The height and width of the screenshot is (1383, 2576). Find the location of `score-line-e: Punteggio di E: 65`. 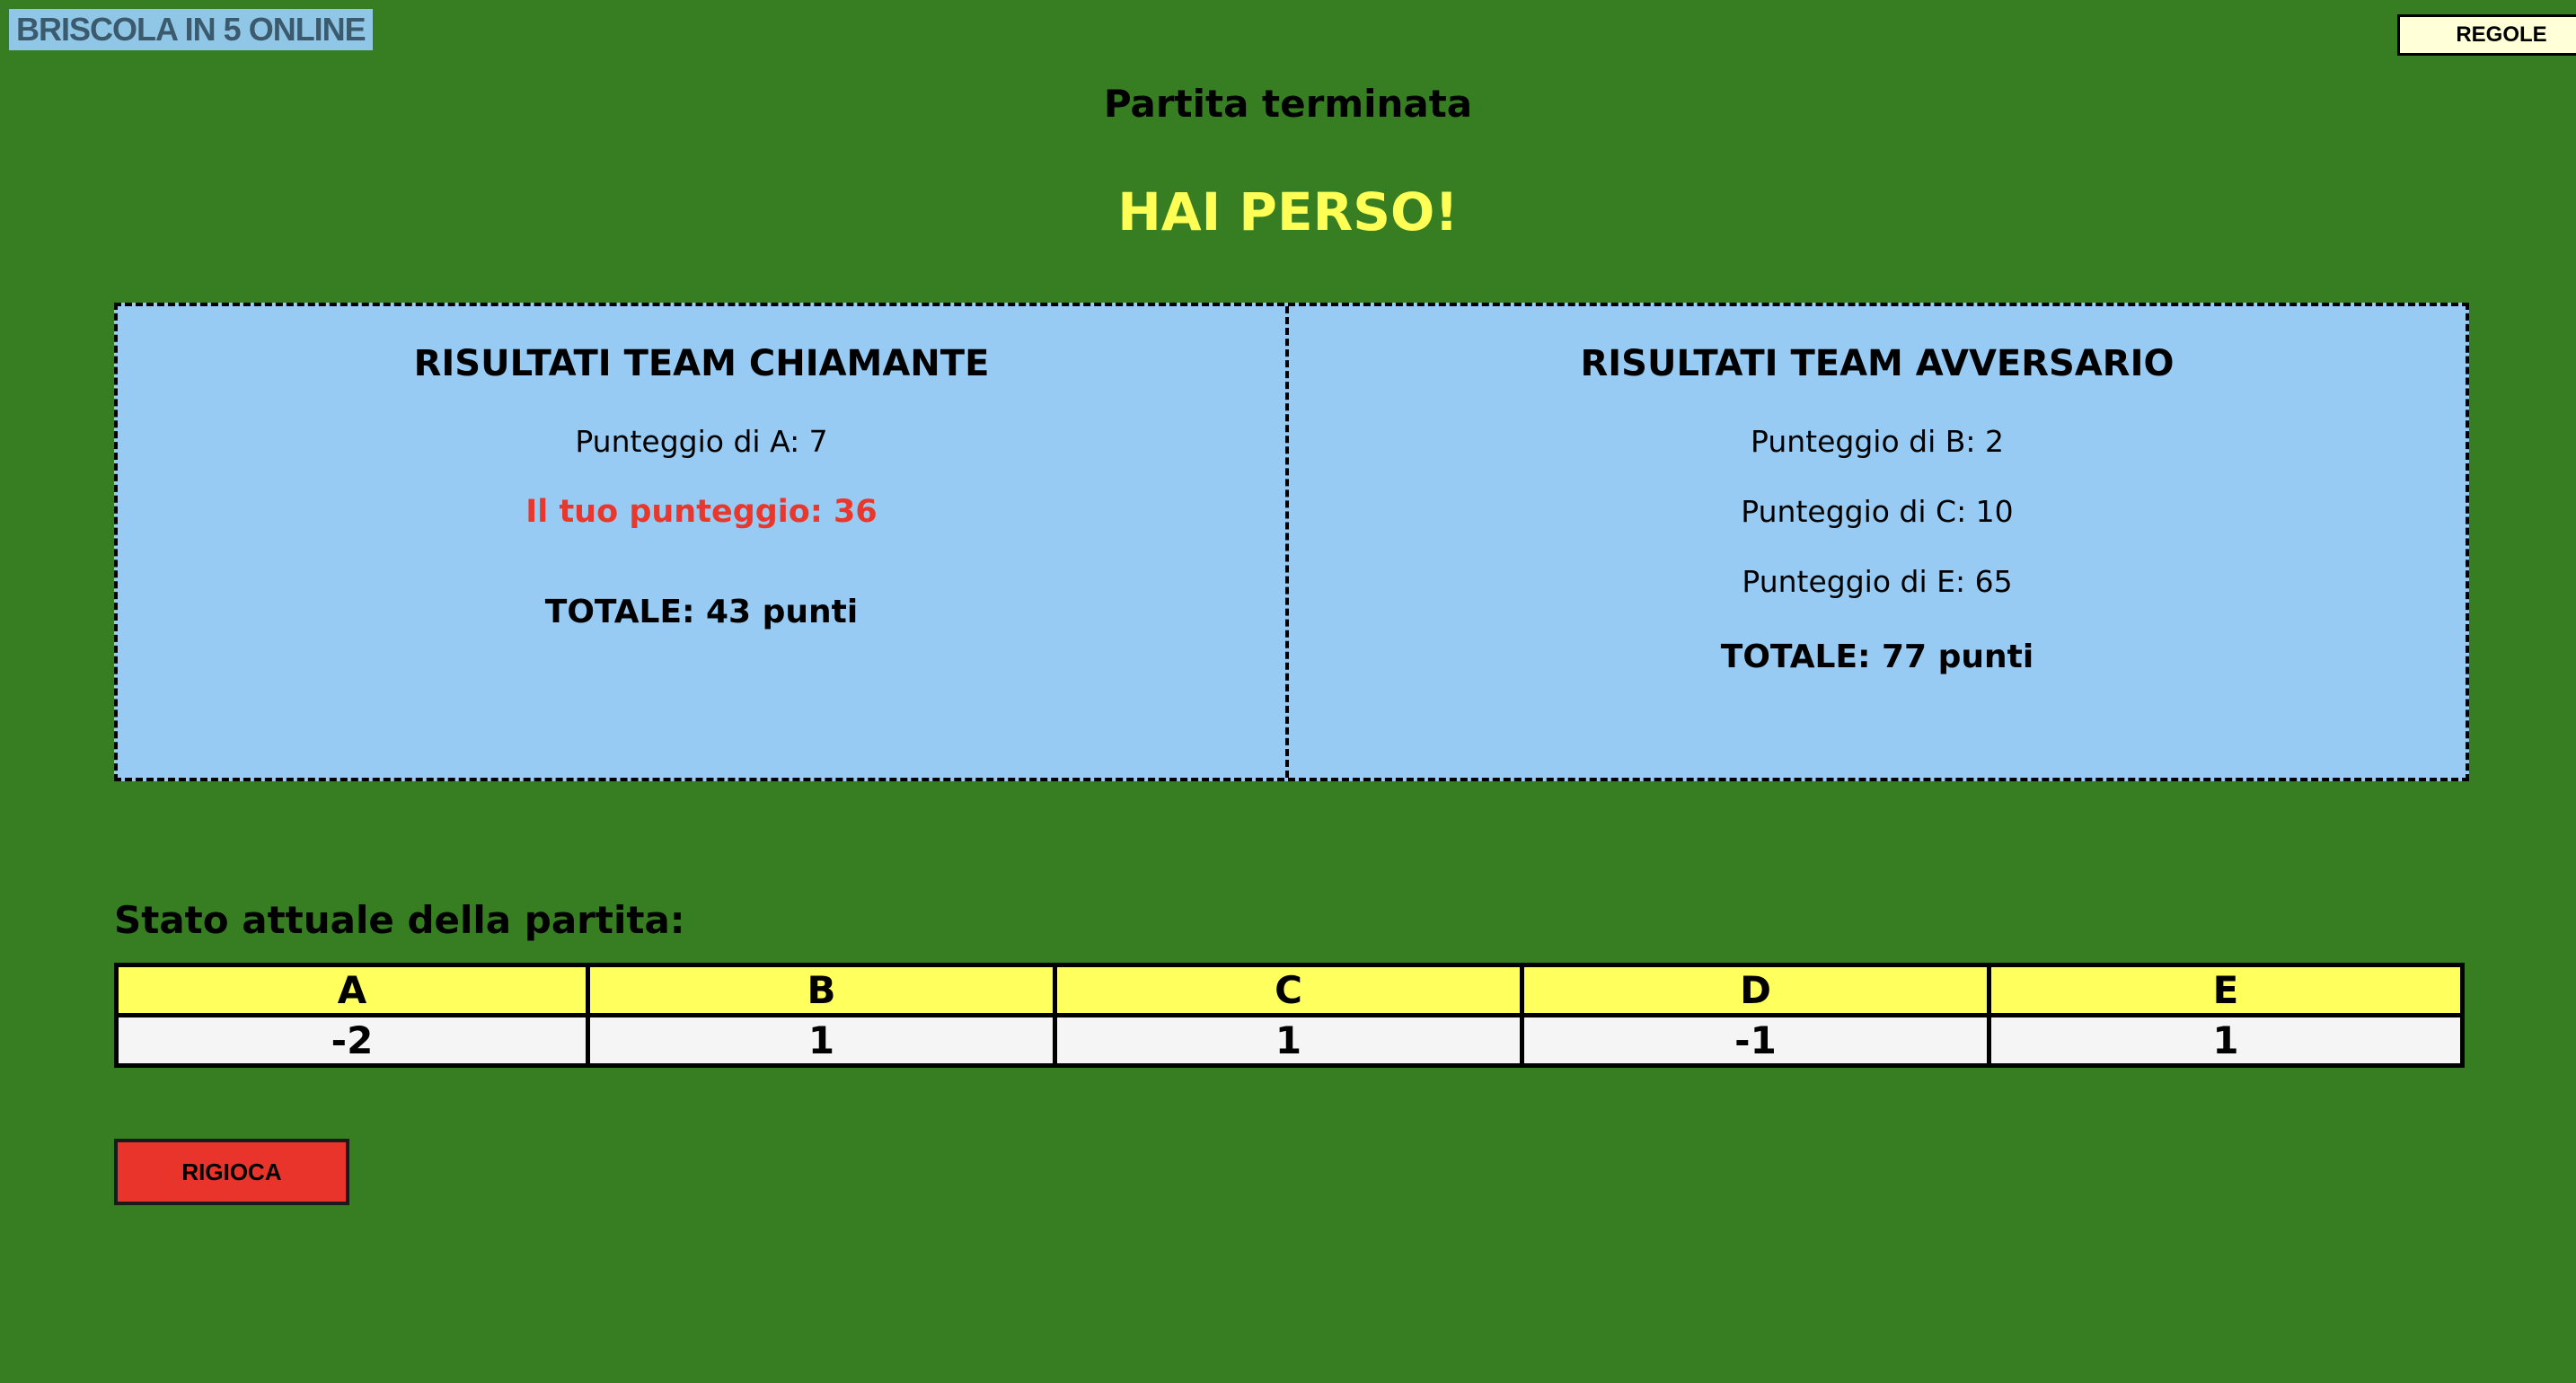

score-line-e: Punteggio di E: 65 is located at coordinates (1877, 581).